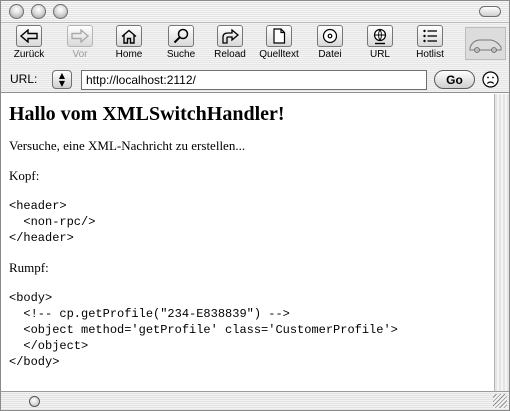  Describe the element at coordinates (80, 36) in the screenshot. I see `right-arrow-icon` at that location.